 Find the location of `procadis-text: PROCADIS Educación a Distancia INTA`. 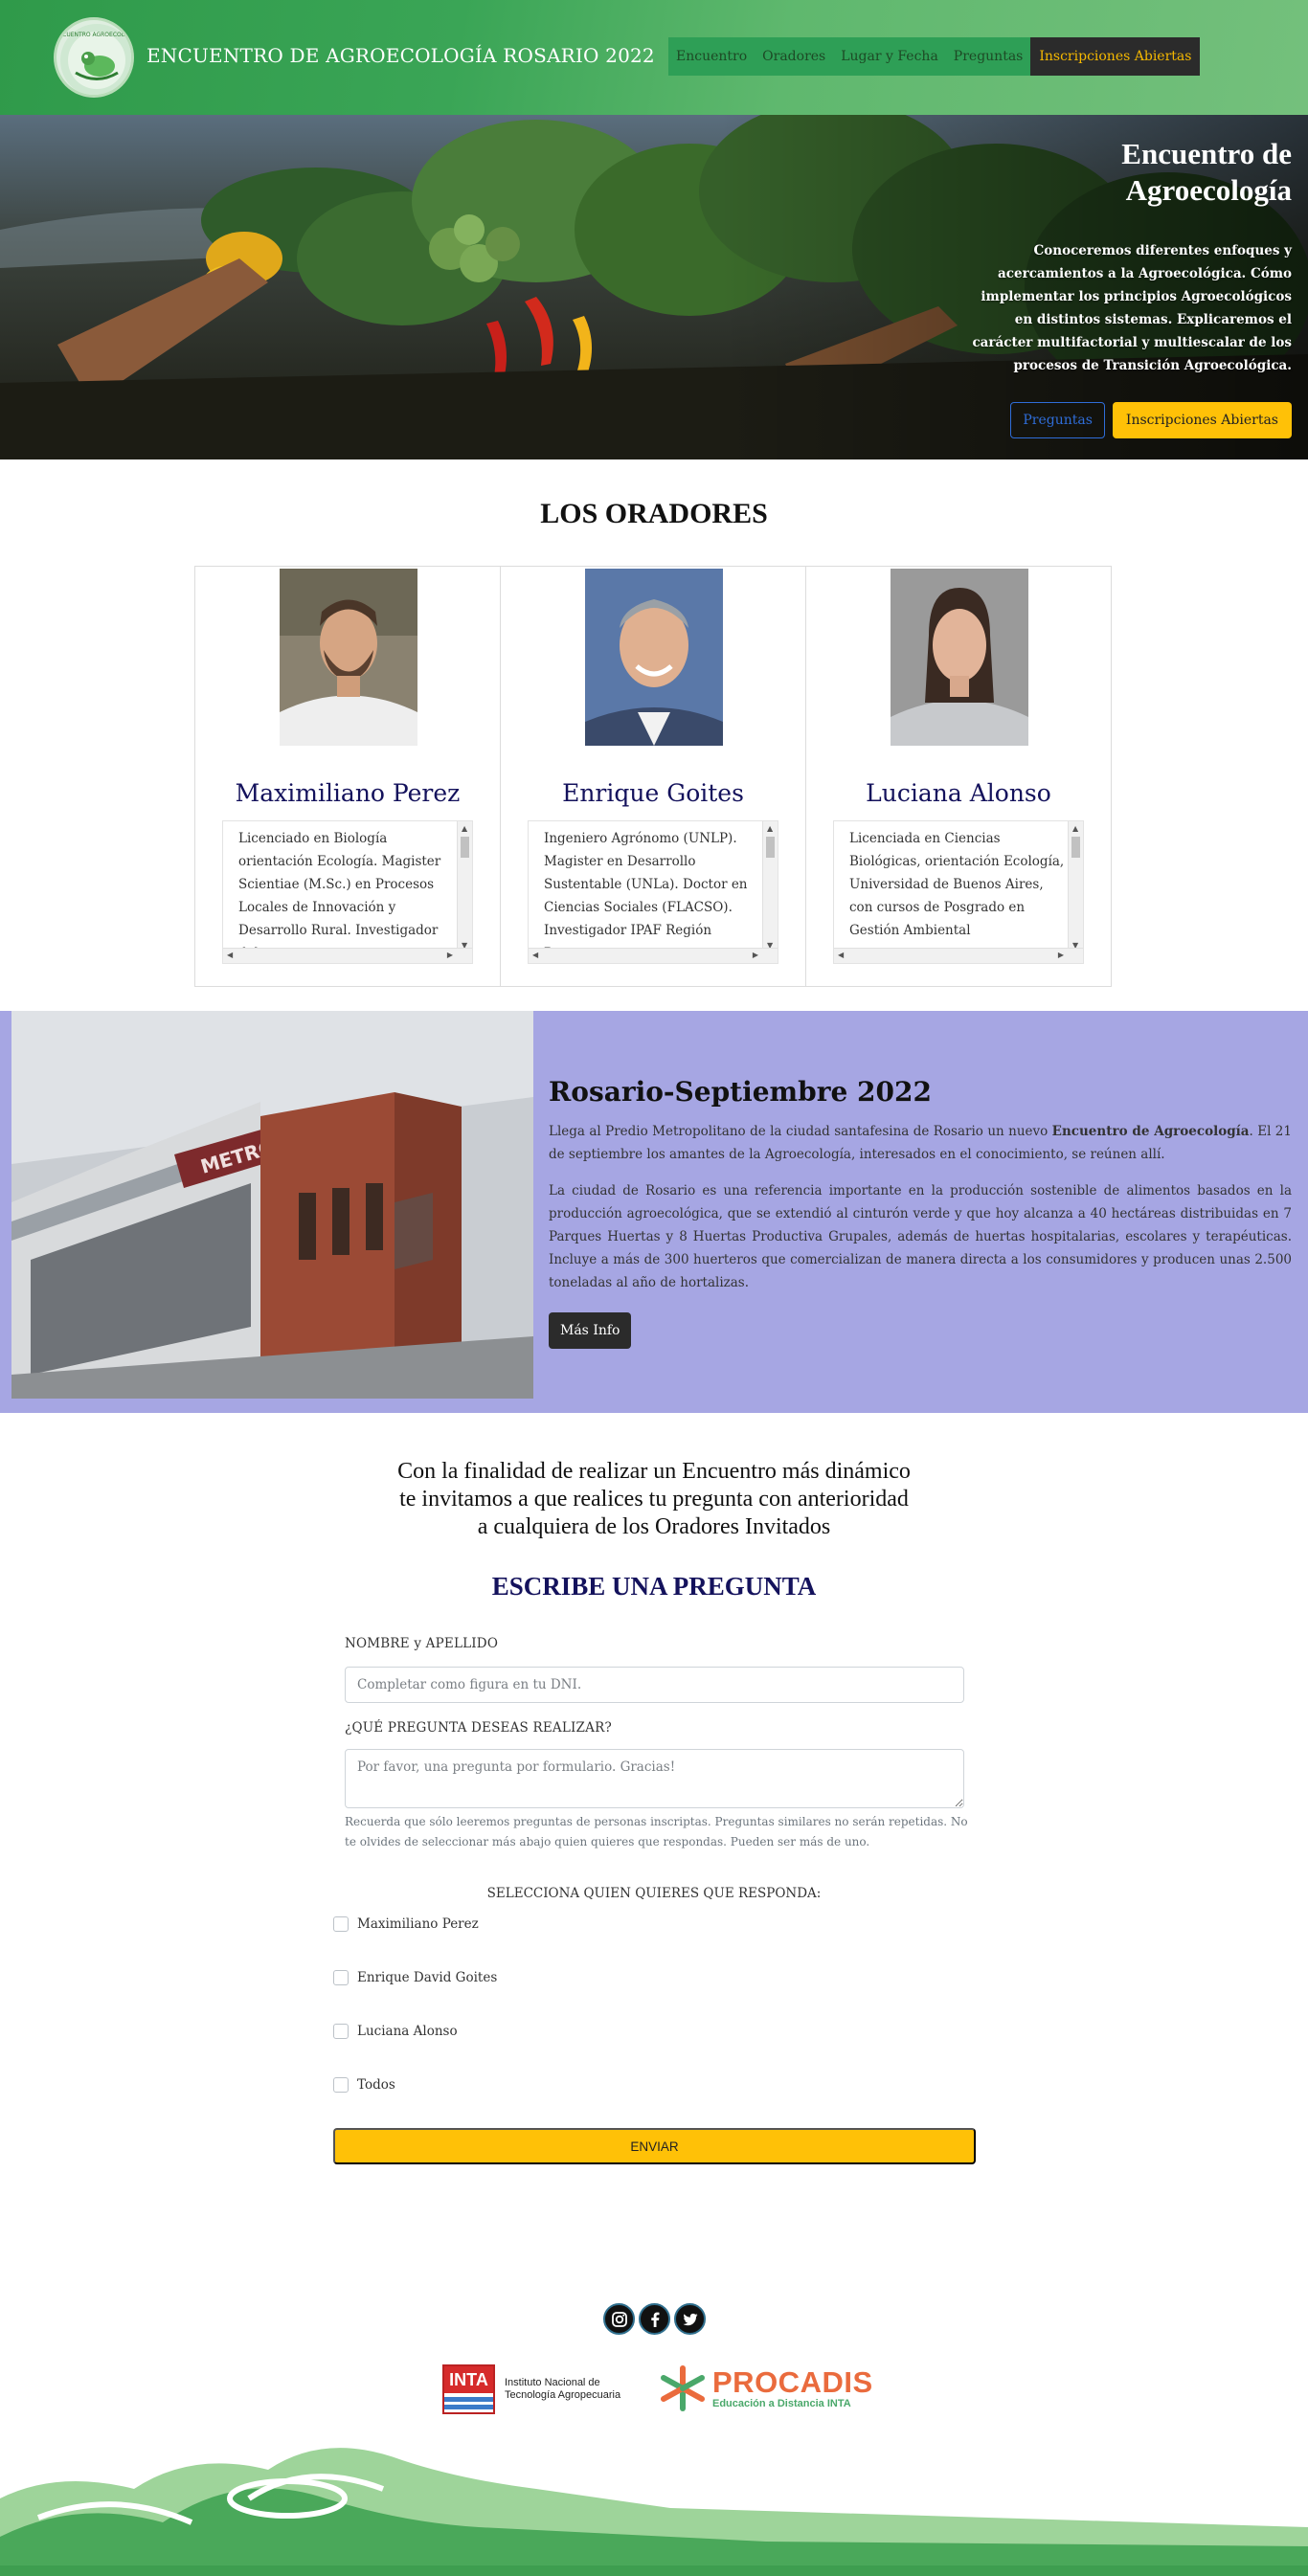

procadis-text: PROCADIS Educación a Distancia INTA is located at coordinates (792, 2387).